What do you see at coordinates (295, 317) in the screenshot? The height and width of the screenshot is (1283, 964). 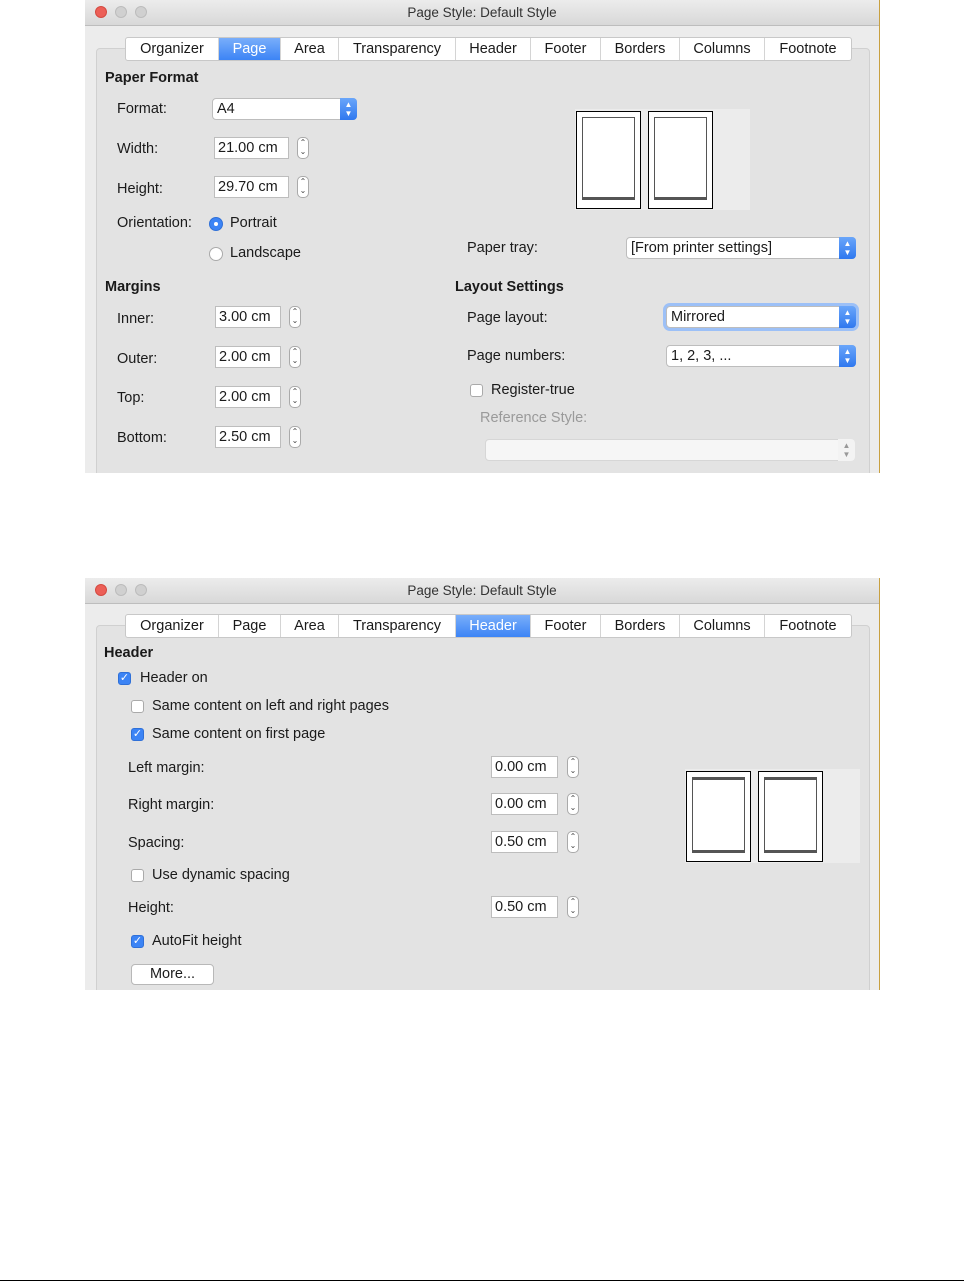 I see `inner-stepper: ⌃ ⌄` at bounding box center [295, 317].